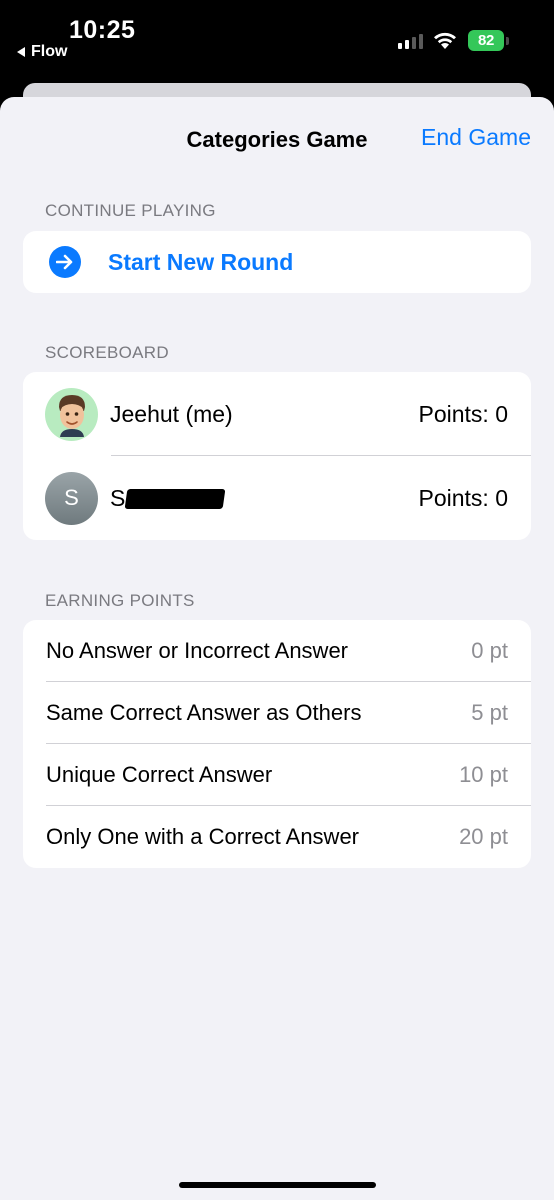 Image resolution: width=554 pixels, height=1200 pixels. I want to click on rule-points: 0 pt, so click(489, 650).